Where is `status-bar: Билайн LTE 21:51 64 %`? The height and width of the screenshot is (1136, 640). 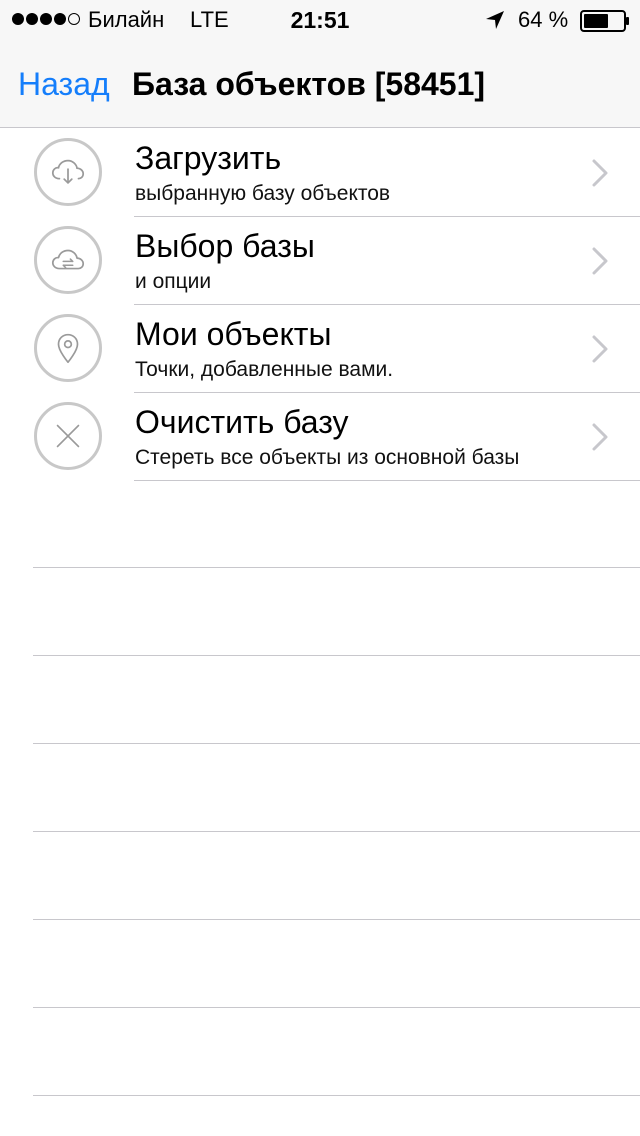 status-bar: Билайн LTE 21:51 64 % is located at coordinates (320, 20).